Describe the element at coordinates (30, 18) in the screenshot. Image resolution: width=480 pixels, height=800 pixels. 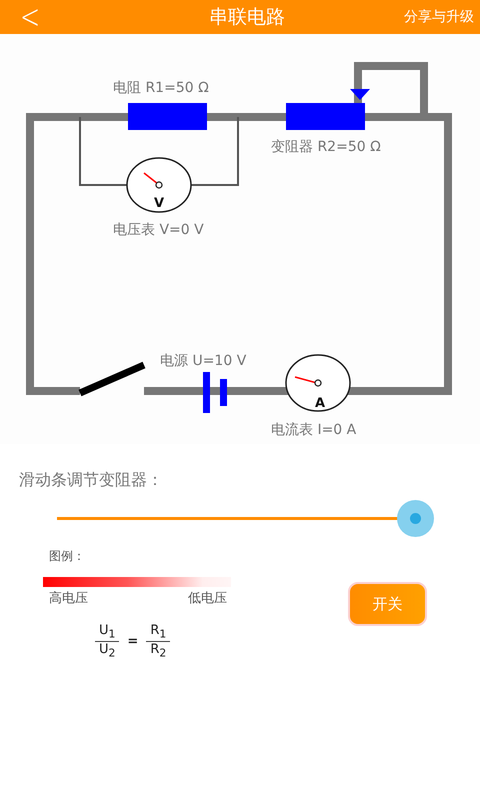
I see `back-button: <` at that location.